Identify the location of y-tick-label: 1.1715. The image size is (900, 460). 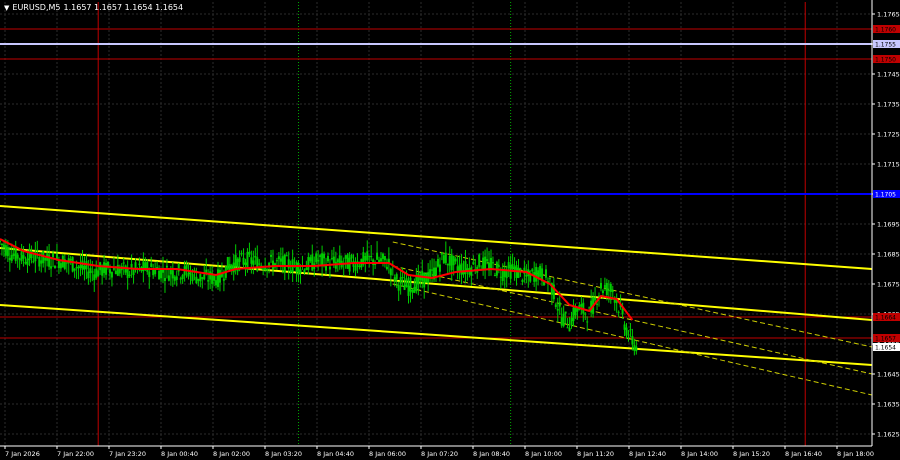
(888, 165).